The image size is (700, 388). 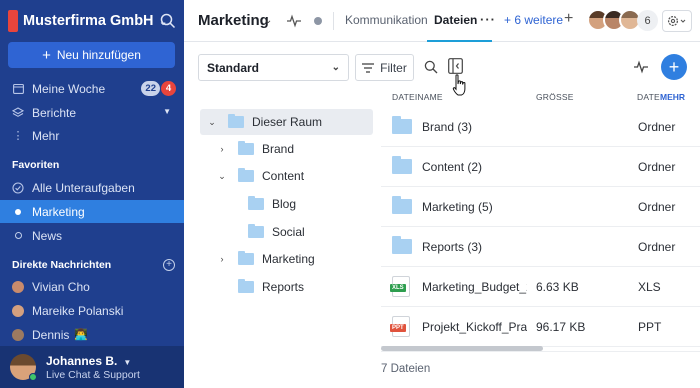 I want to click on dm-label: Vivian Cho, so click(x=61, y=286).